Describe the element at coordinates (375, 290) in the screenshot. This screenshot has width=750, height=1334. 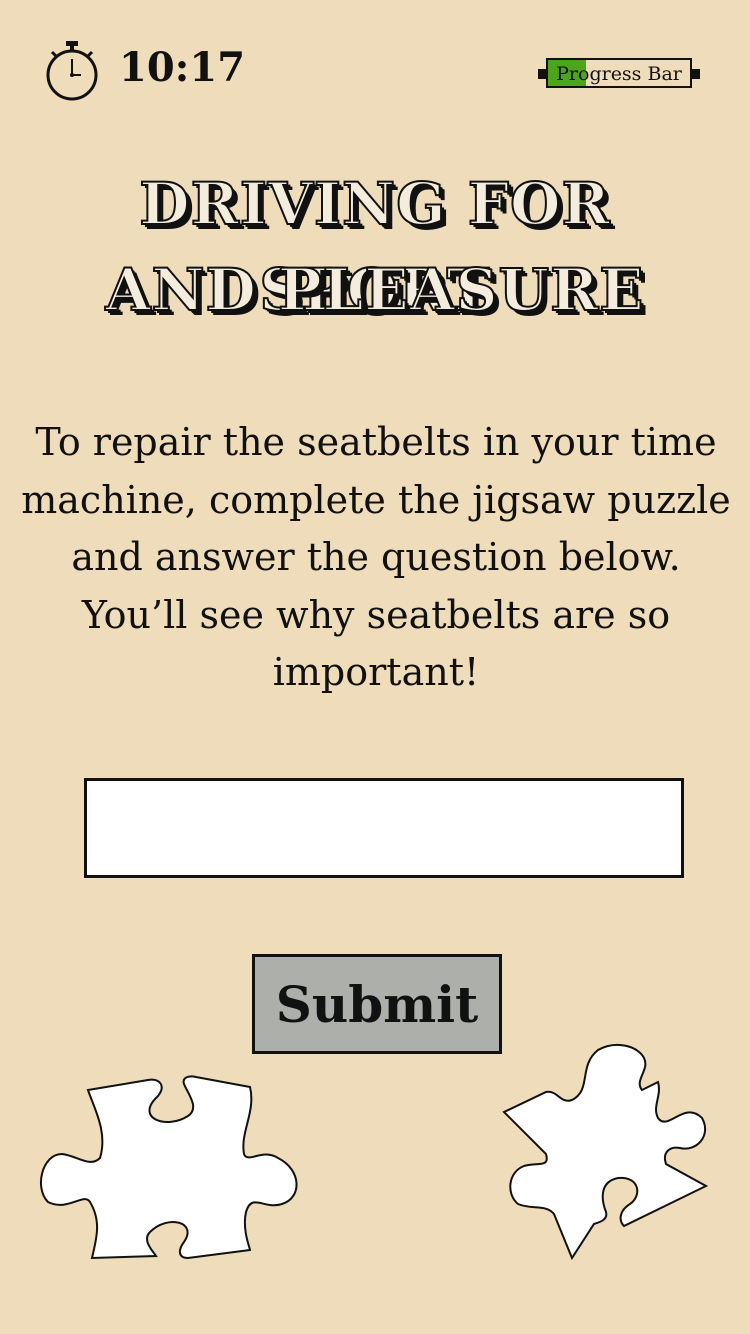
I see `page-title-line-2: AND PLEASURE` at that location.